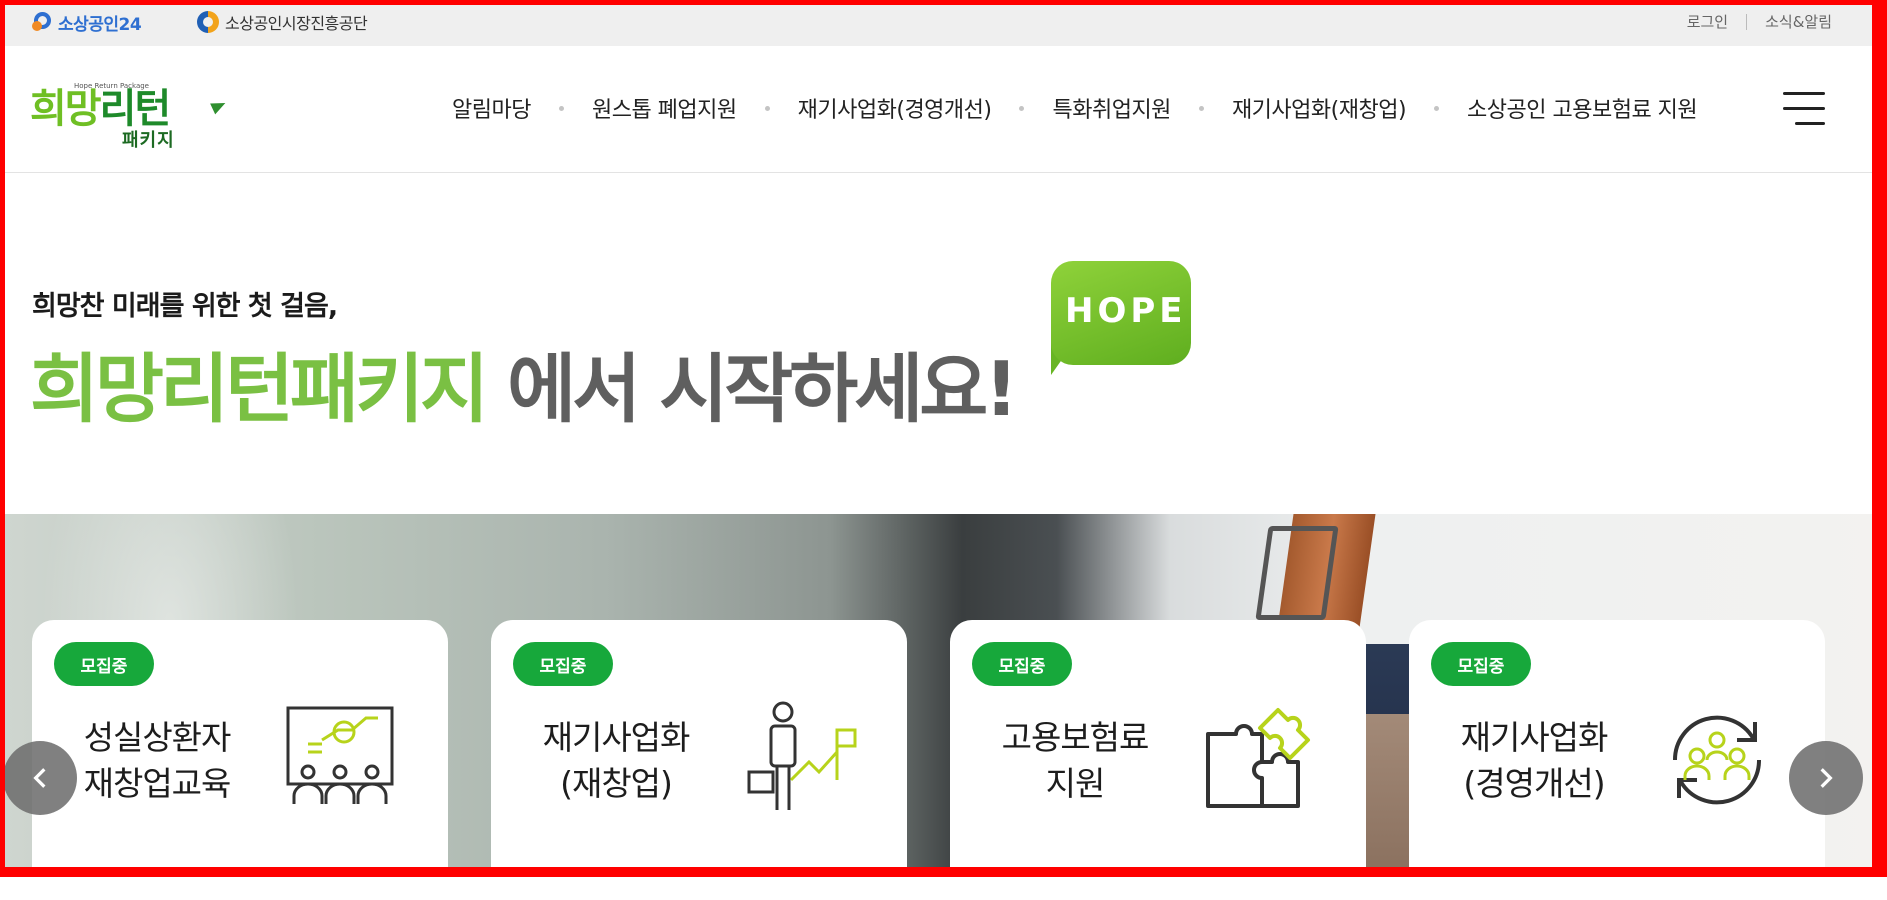  Describe the element at coordinates (148, 140) in the screenshot. I see `logo-sub-text: 패키지` at that location.